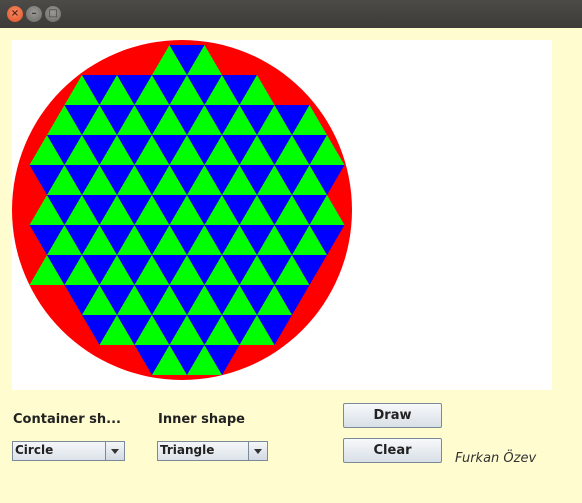 The image size is (582, 503). I want to click on maximize-icon: □, so click(53, 14).